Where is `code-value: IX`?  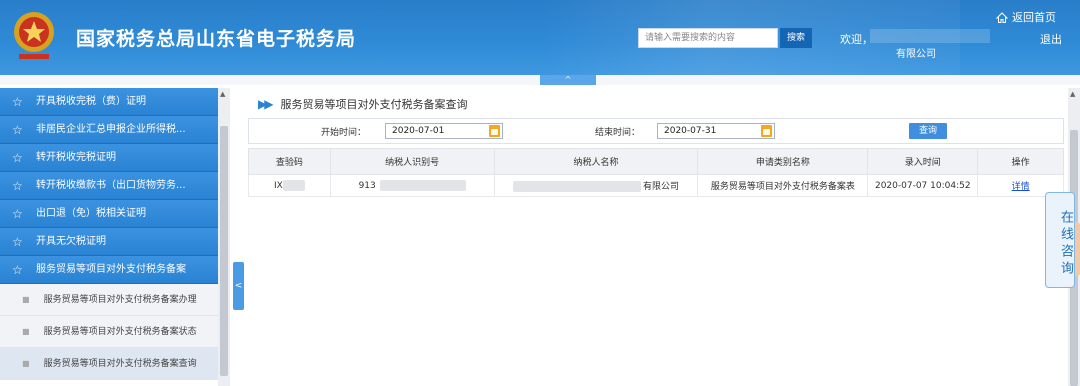 code-value: IX is located at coordinates (278, 186).